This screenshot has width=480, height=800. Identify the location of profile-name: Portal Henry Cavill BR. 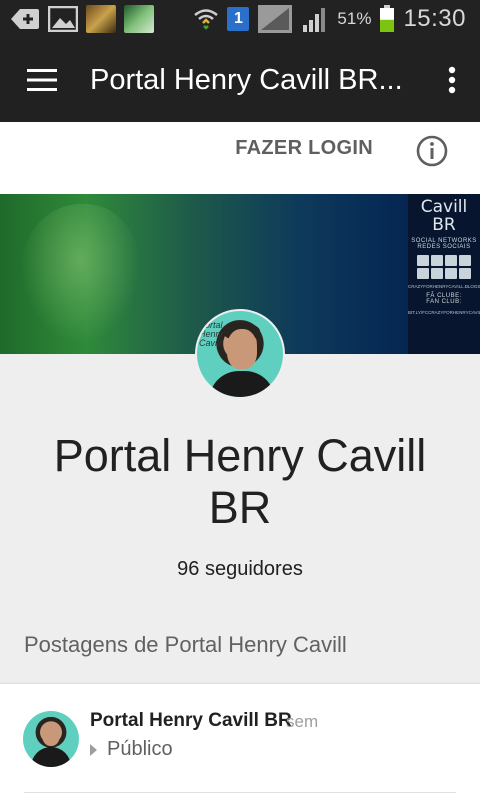
(240, 481).